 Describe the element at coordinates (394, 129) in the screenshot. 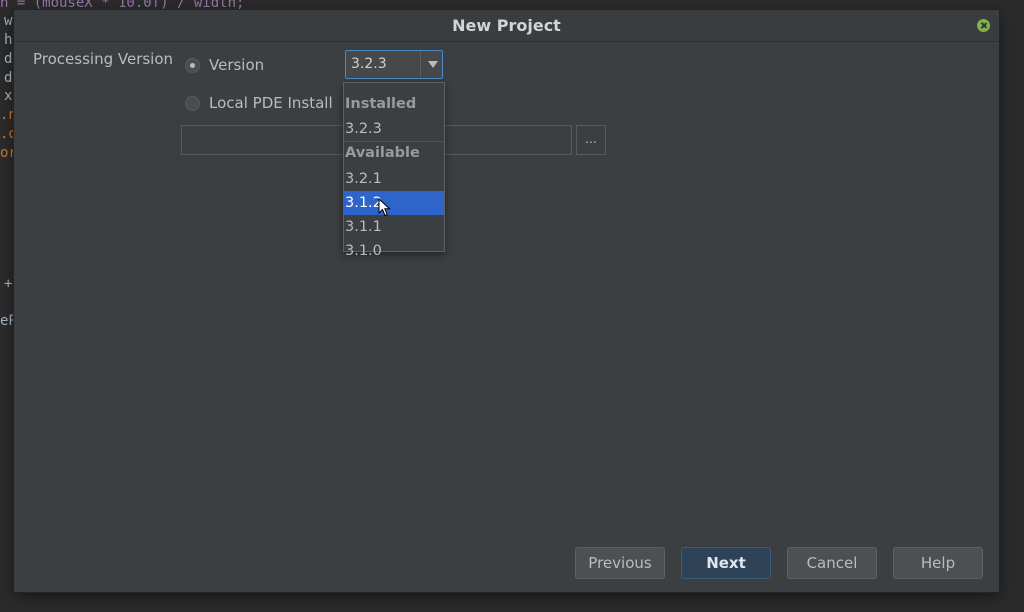

I see `dropdown-item-3-2-3: 3.2.3` at that location.